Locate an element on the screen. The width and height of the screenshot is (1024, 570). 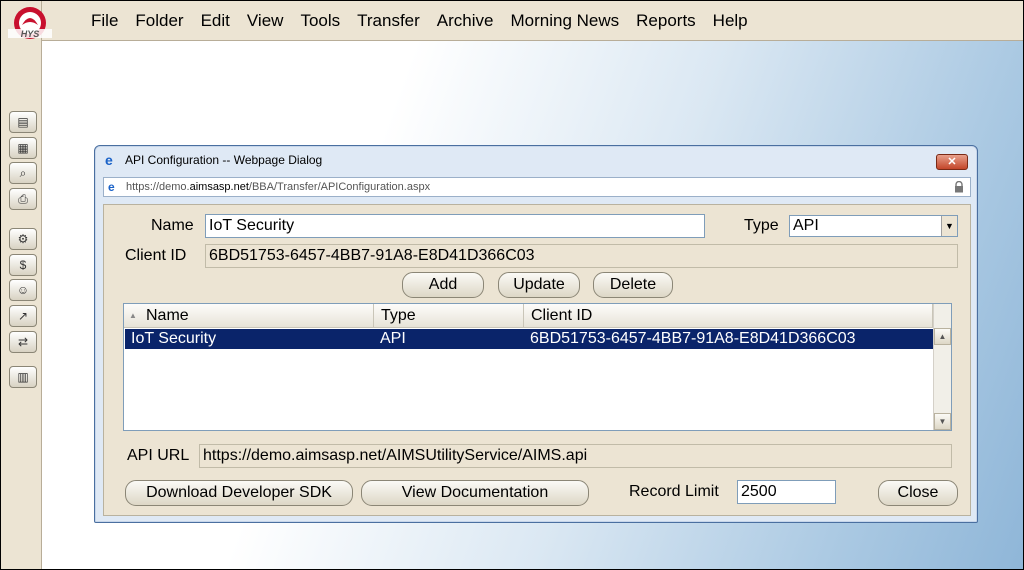
menu-archive: Archive is located at coordinates (465, 21).